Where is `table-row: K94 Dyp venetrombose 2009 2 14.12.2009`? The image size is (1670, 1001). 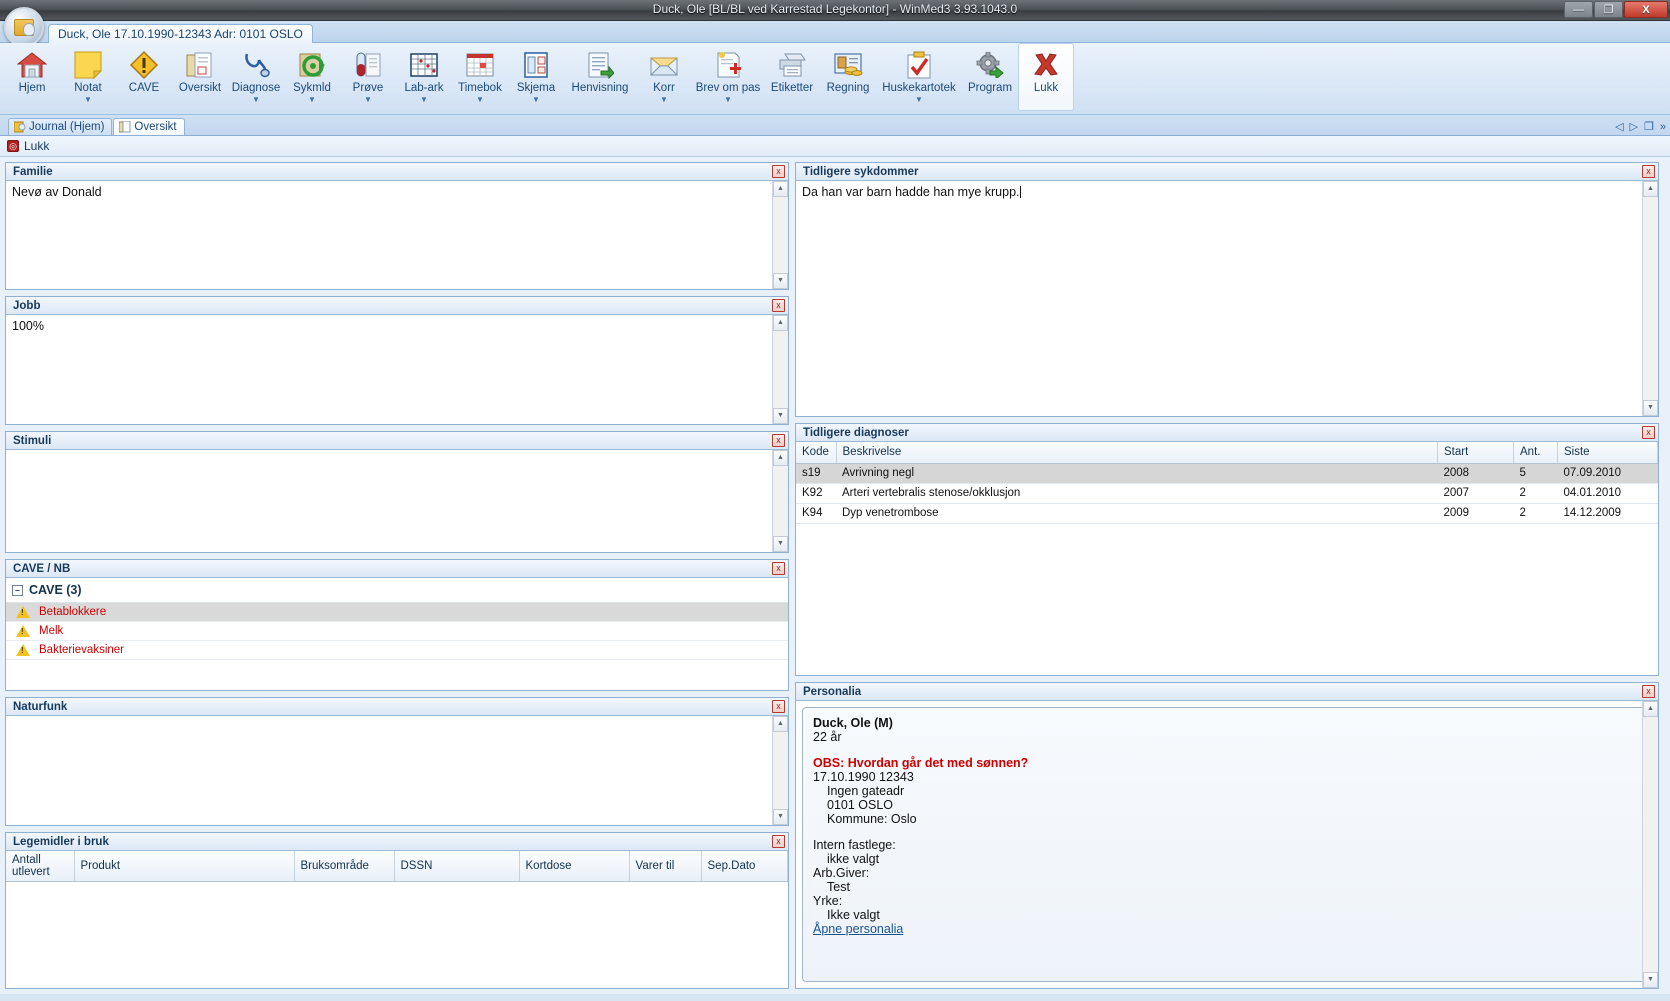 table-row: K94 Dyp venetrombose 2009 2 14.12.2009 is located at coordinates (1227, 513).